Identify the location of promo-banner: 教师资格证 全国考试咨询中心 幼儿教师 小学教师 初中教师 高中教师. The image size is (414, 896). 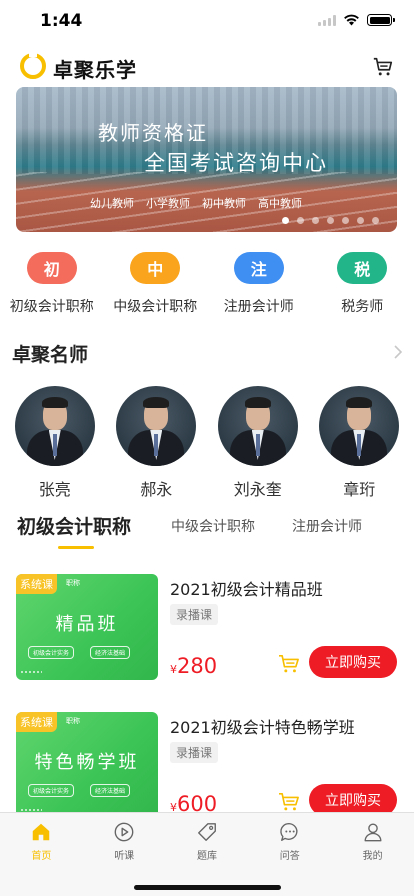
(206, 159).